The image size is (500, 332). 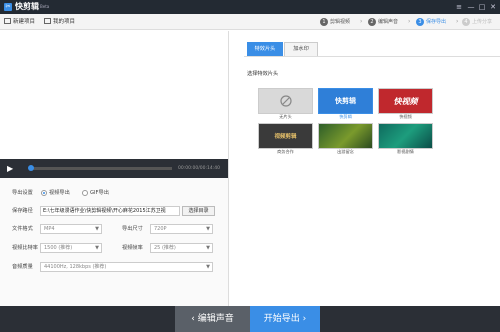 What do you see at coordinates (388, 22) in the screenshot?
I see `step-label: 编辑声音` at bounding box center [388, 22].